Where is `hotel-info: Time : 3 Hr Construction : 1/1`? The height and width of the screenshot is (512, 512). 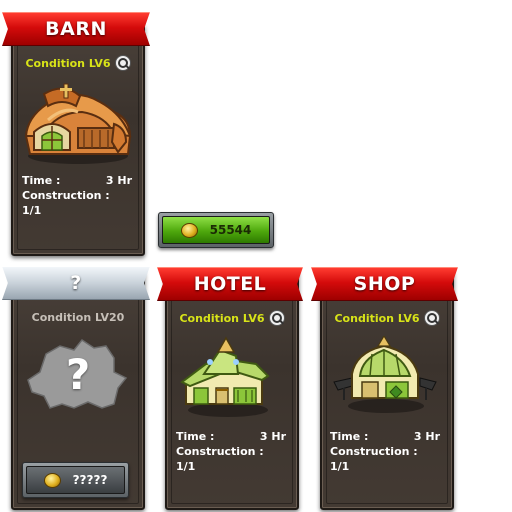
hotel-info: Time : 3 Hr Construction : 1/1 is located at coordinates (231, 451).